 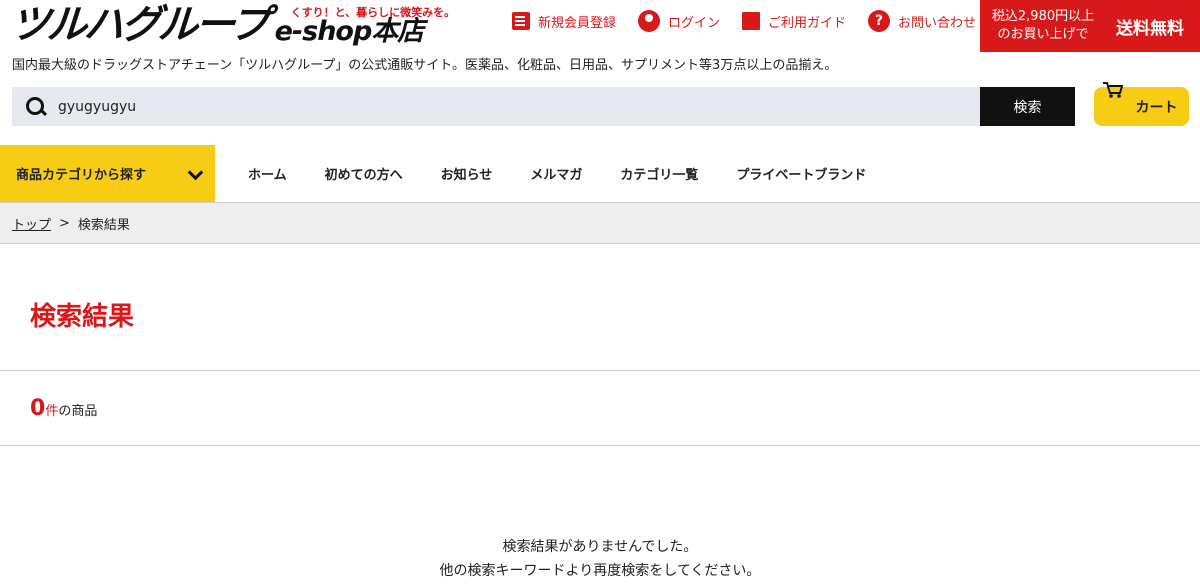 I want to click on breadcrumb: トップ > 検索結果, so click(x=600, y=223).